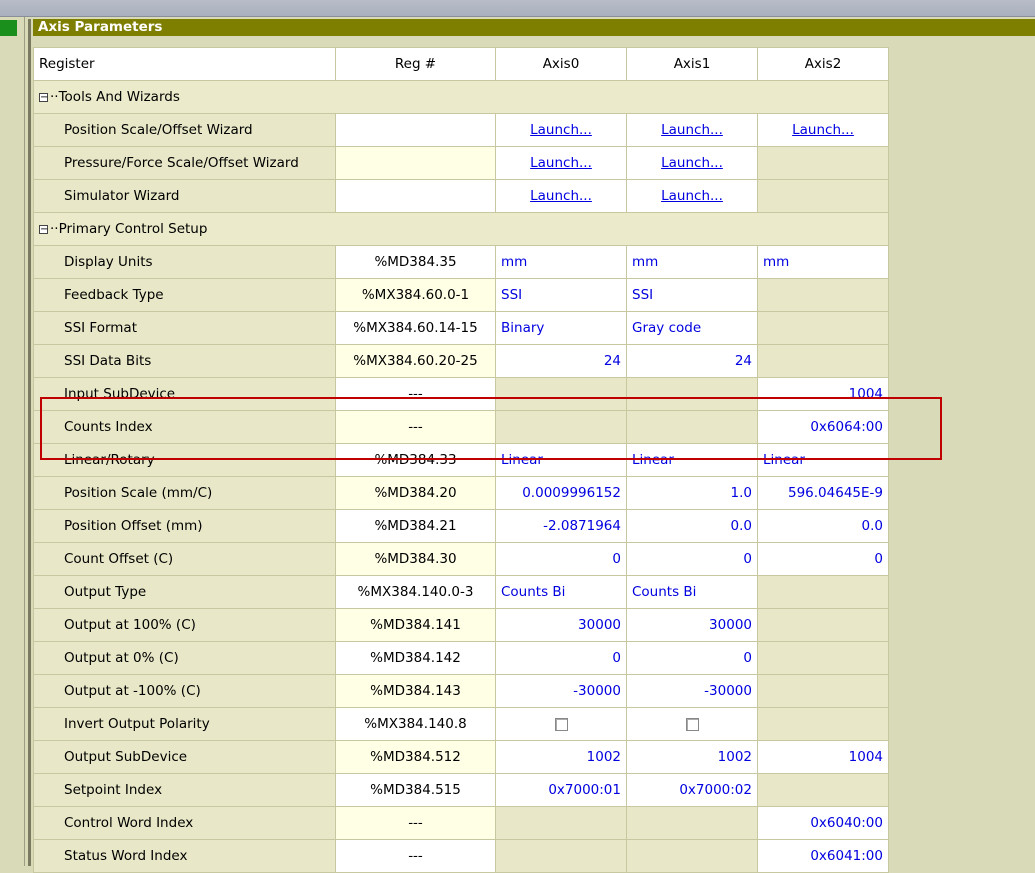 Image resolution: width=1035 pixels, height=873 pixels. Describe the element at coordinates (692, 493) in the screenshot. I see `axis1-value: 1.0` at that location.